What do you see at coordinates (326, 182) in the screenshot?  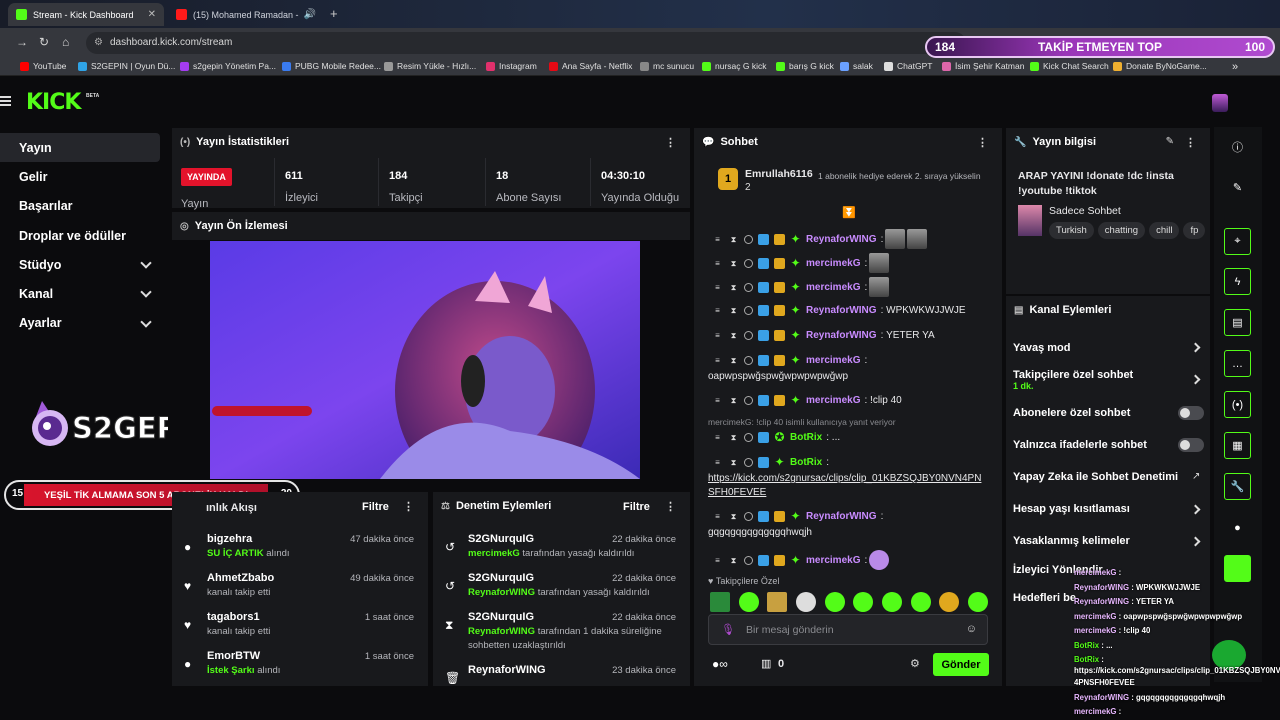 I see `stat-viewers: 611 İzleyici` at bounding box center [326, 182].